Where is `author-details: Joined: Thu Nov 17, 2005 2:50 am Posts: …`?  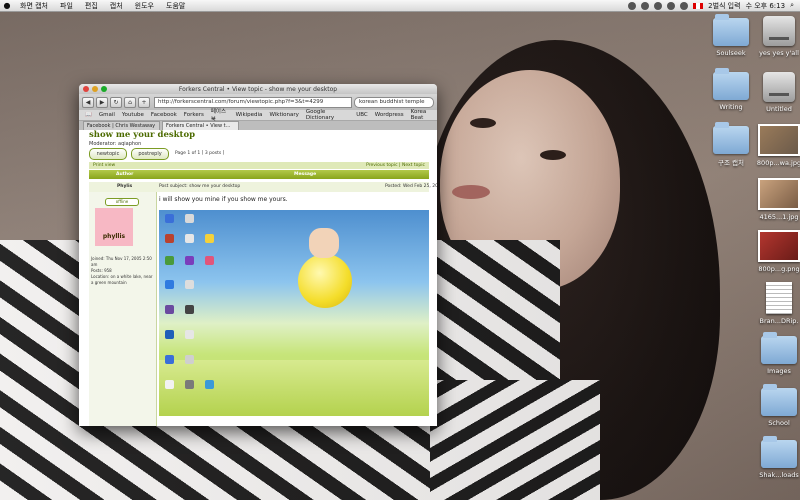 author-details: Joined: Thu Nov 17, 2005 2:50 am Posts: … is located at coordinates (122, 271).